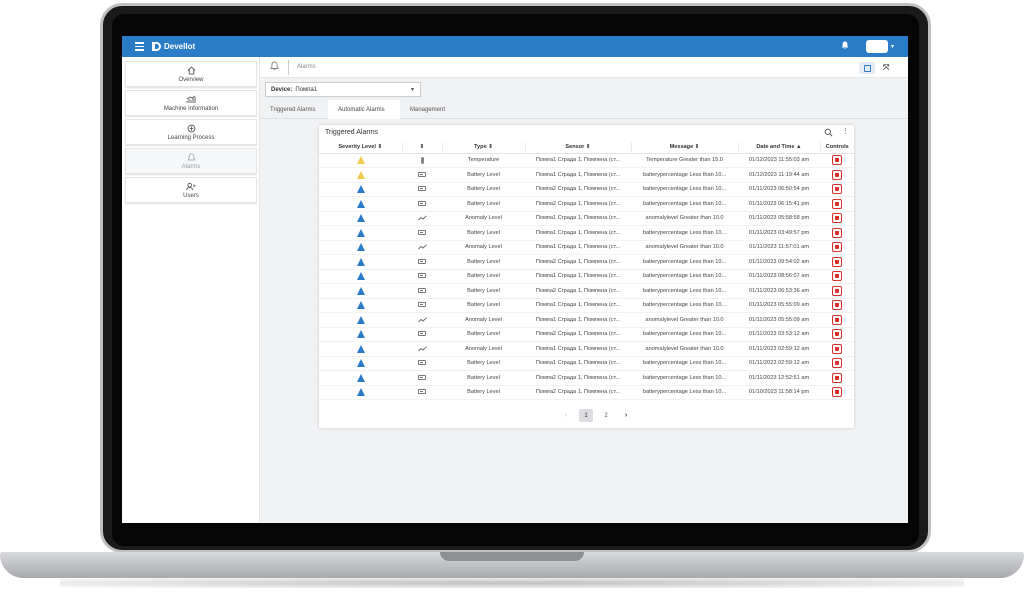  I want to click on laptop-notch, so click(512, 556).